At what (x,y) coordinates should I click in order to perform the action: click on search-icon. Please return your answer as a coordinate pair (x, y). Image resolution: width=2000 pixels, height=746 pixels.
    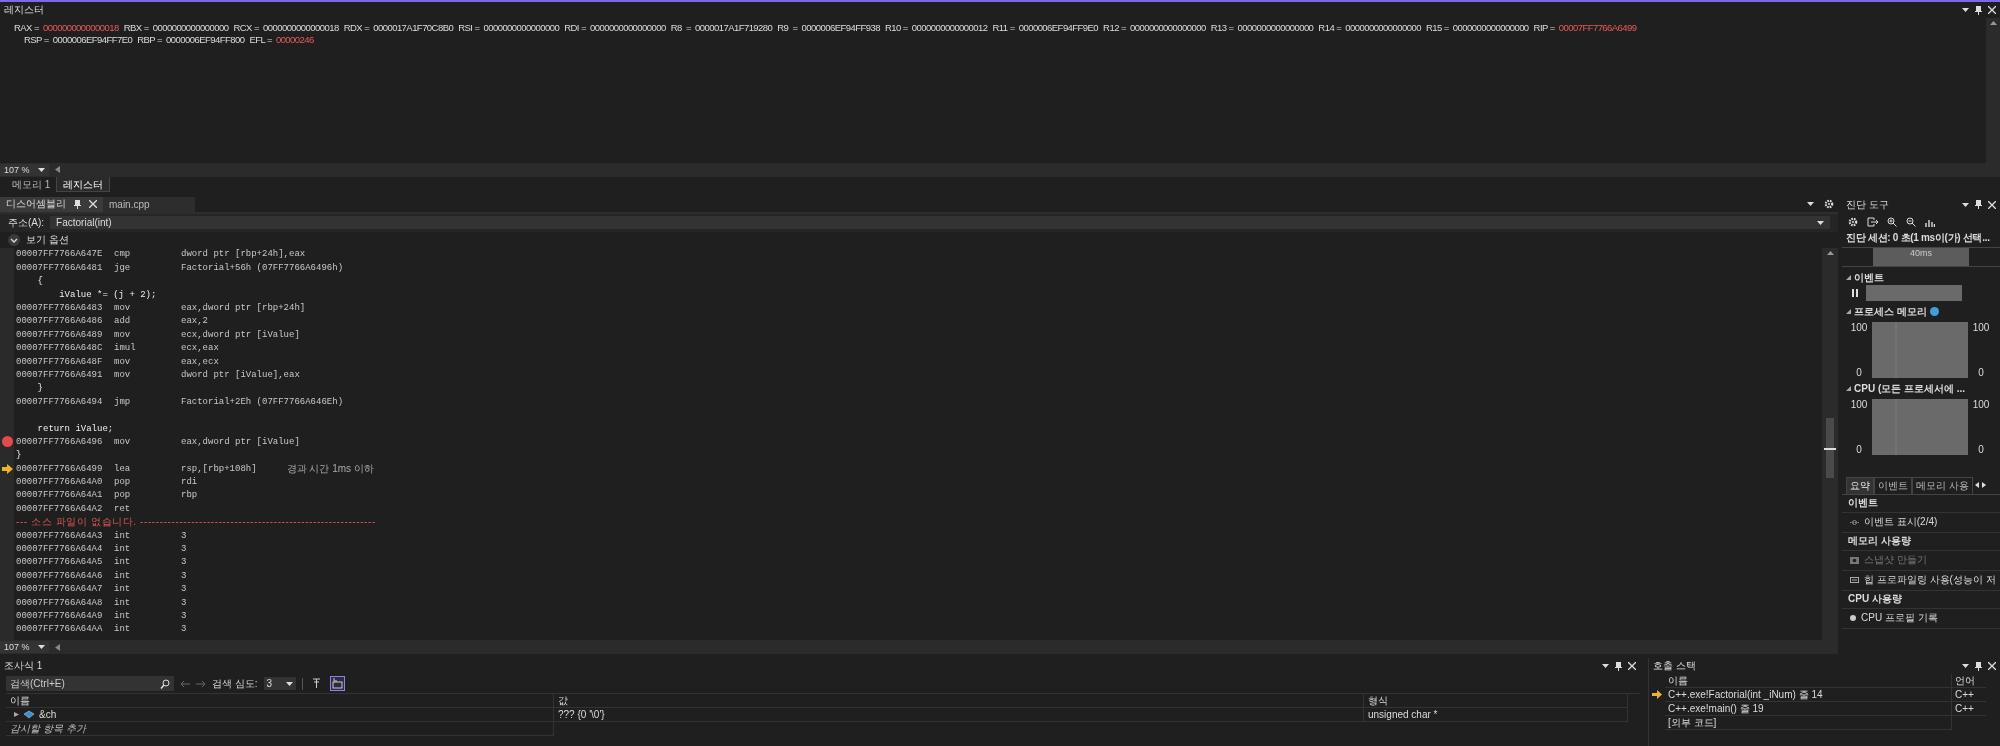
    Looking at the image, I should click on (165, 683).